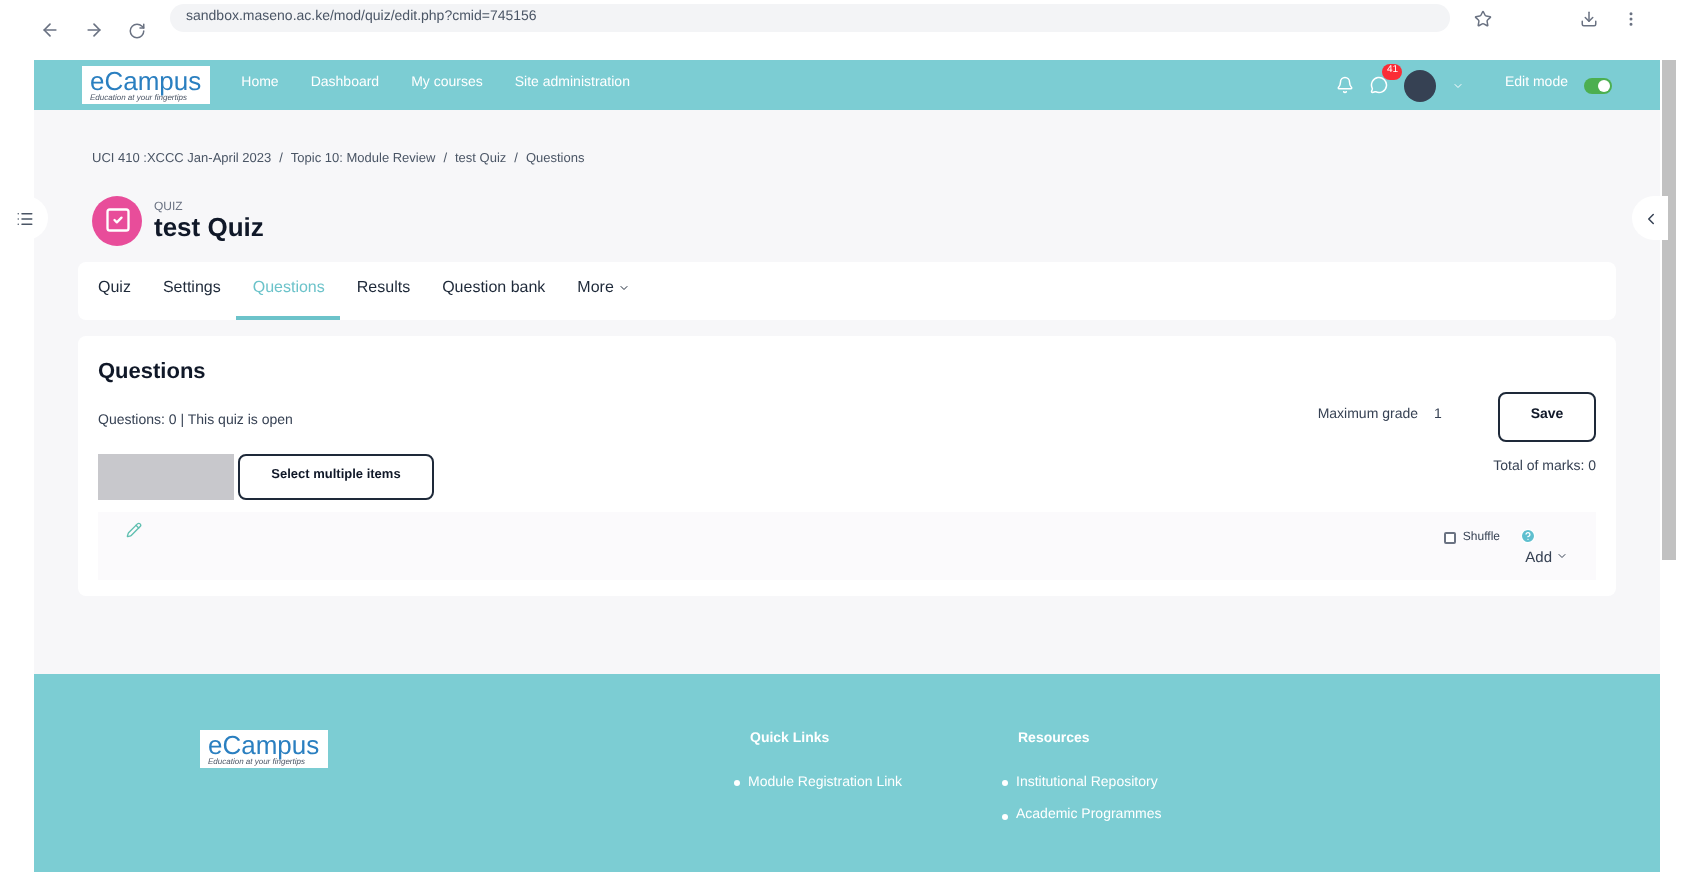  What do you see at coordinates (1450, 538) in the screenshot?
I see `shuffle-checkbox` at bounding box center [1450, 538].